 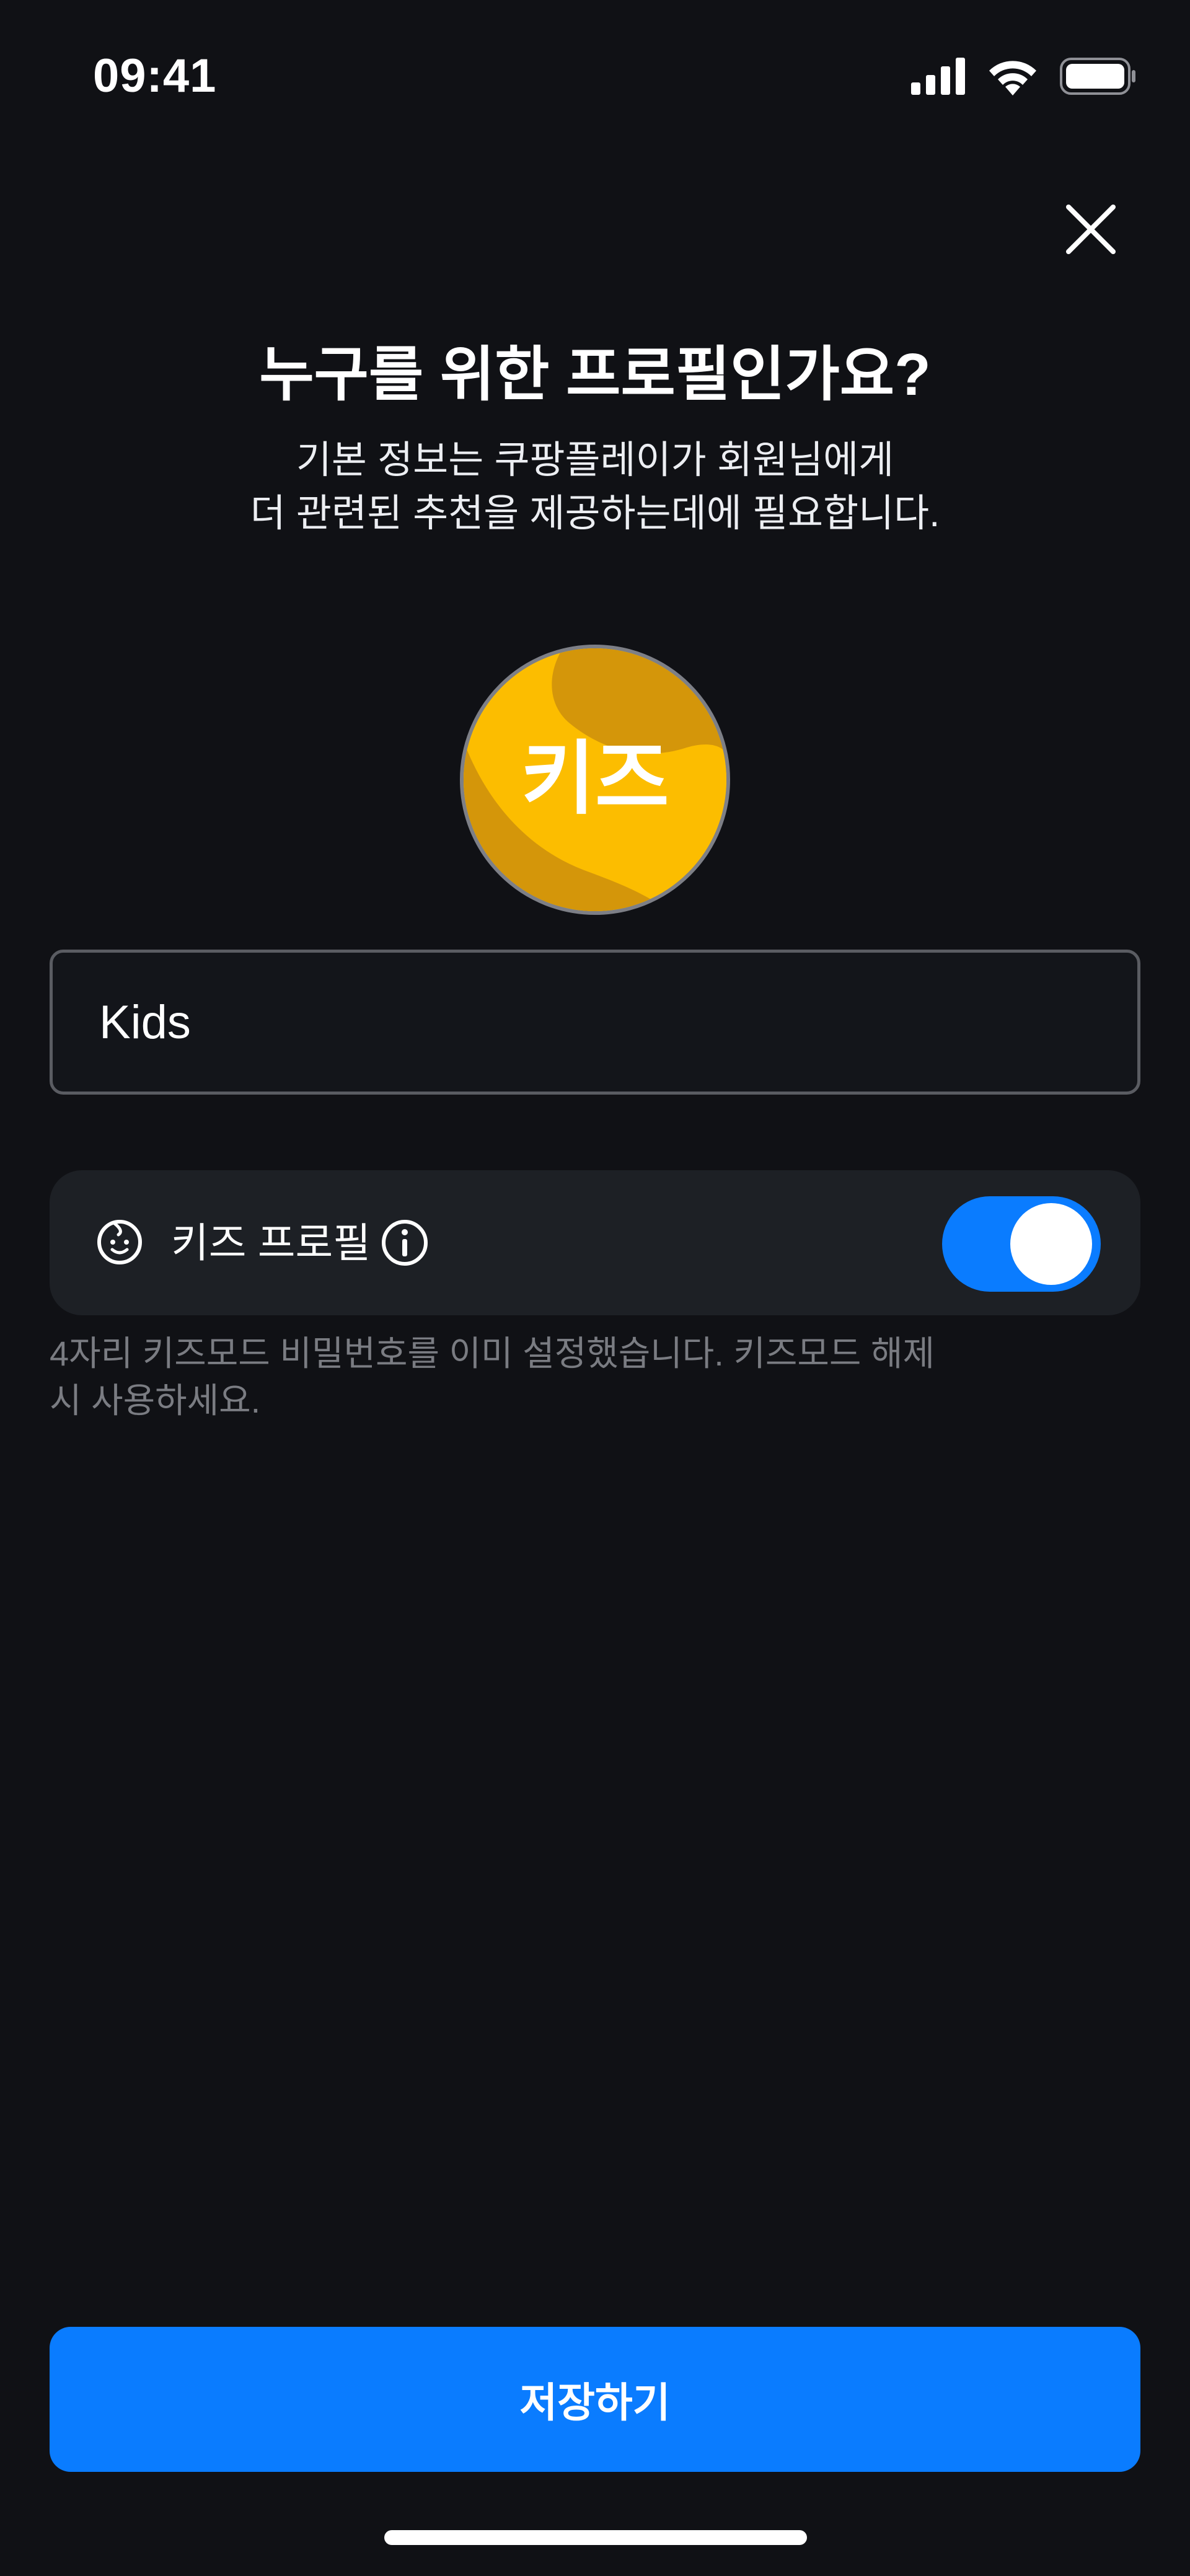 What do you see at coordinates (595, 513) in the screenshot?
I see `subtitle-line-2: 더 관련된 추천을 제공하는데에 필요합니다.` at bounding box center [595, 513].